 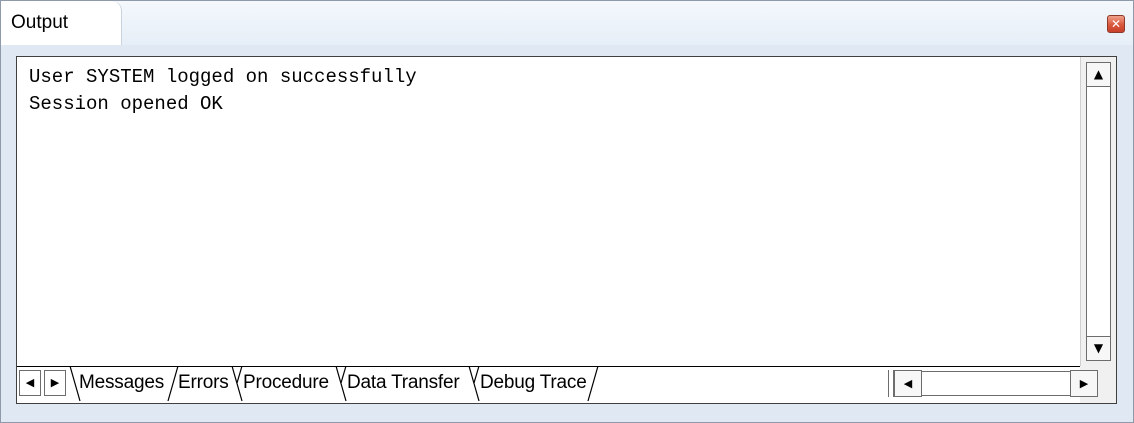 I want to click on title-tab: Output, so click(x=61, y=23).